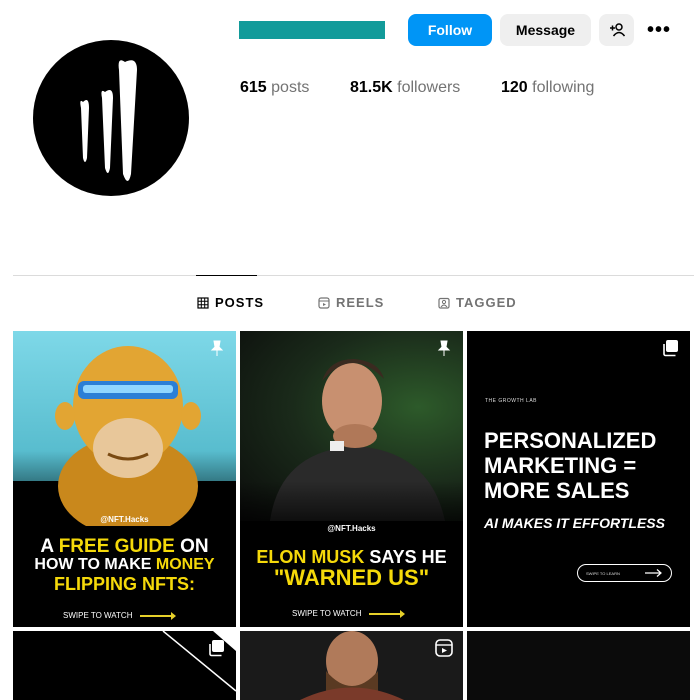  What do you see at coordinates (560, 465) in the screenshot?
I see `post-3-line-2: MARKETING =` at bounding box center [560, 465].